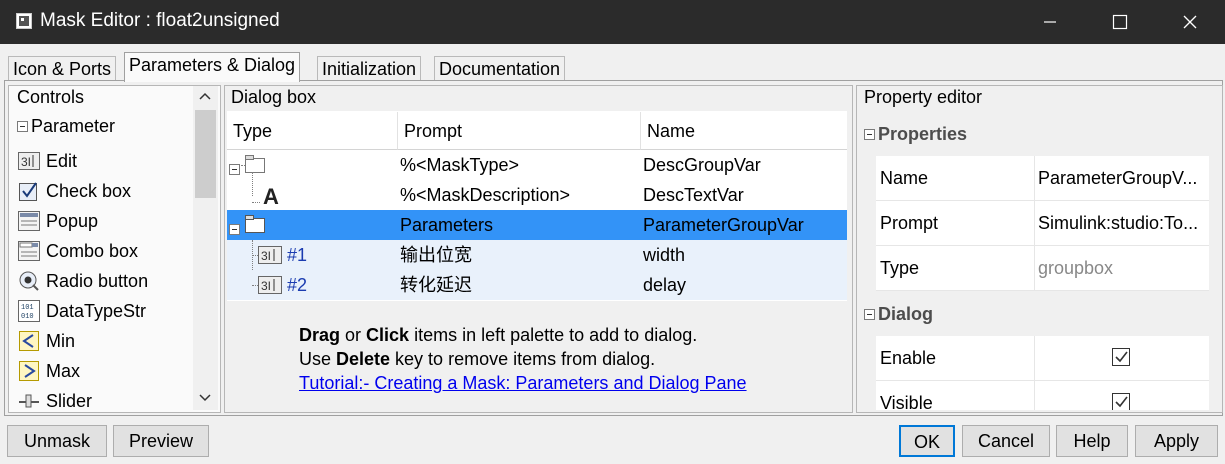 Image resolution: width=1225 pixels, height=464 pixels. What do you see at coordinates (537, 263) in the screenshot?
I see `table-row: 3I #1 输出位宽 width` at bounding box center [537, 263].